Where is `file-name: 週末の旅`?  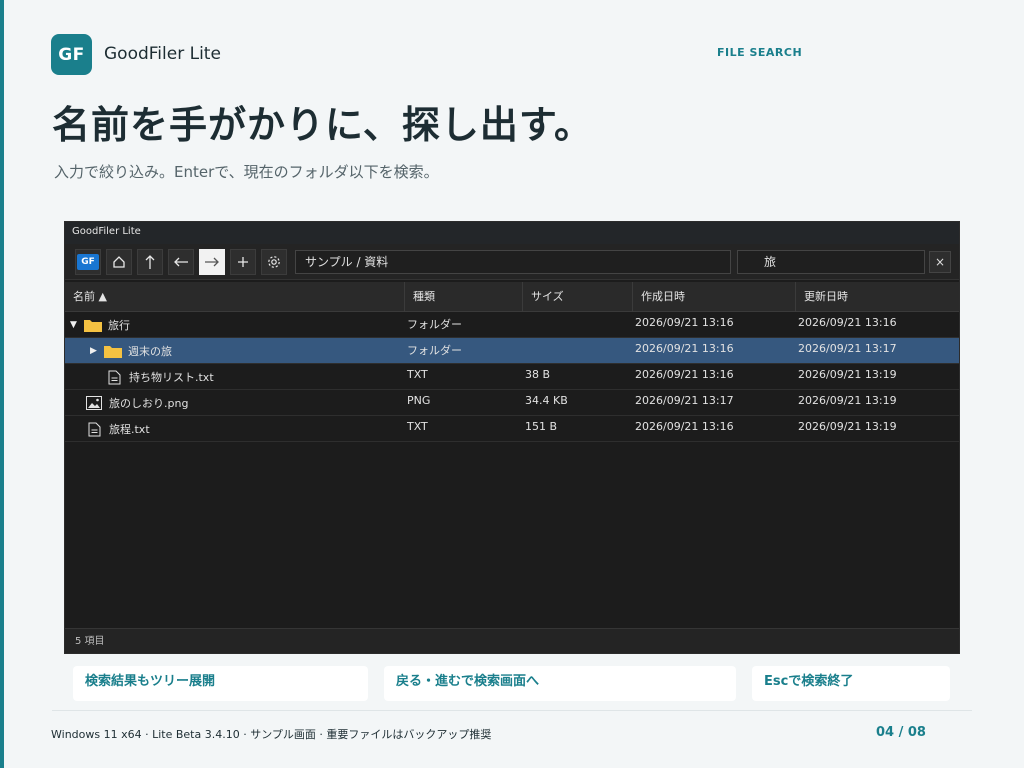
file-name: 週末の旅 is located at coordinates (150, 351).